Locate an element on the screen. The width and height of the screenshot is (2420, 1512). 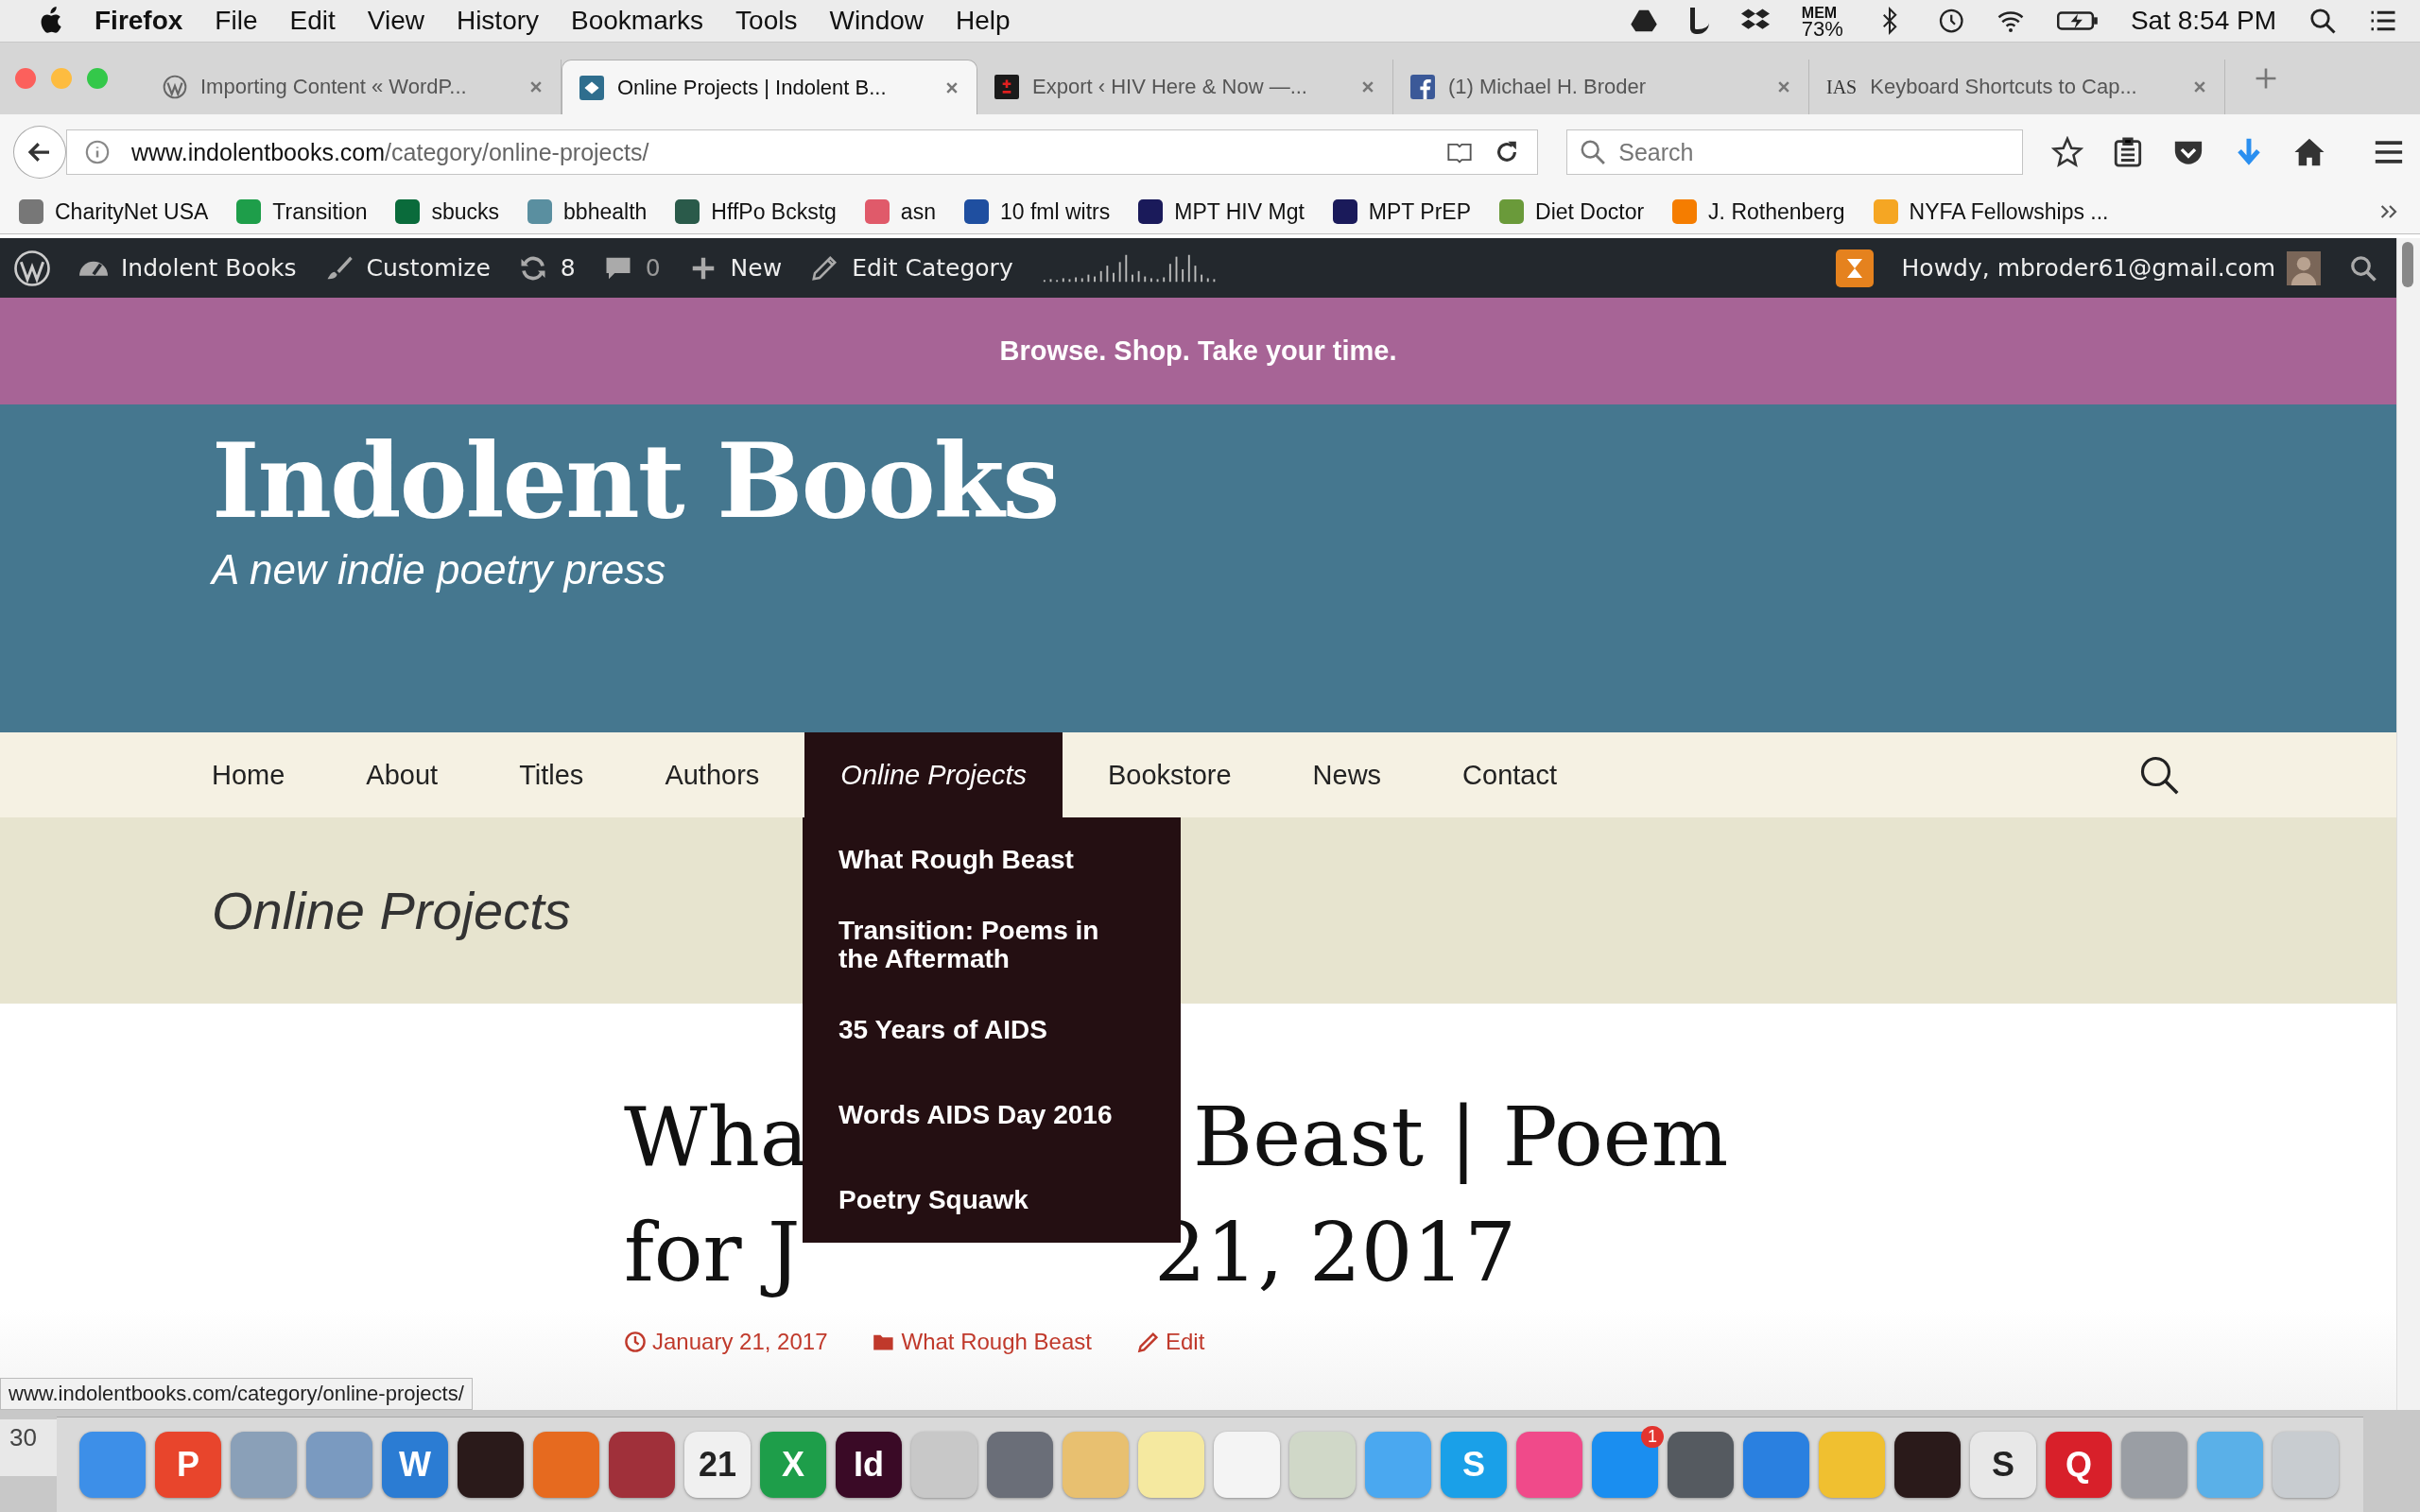
bookmark-item: asn is located at coordinates (900, 211).